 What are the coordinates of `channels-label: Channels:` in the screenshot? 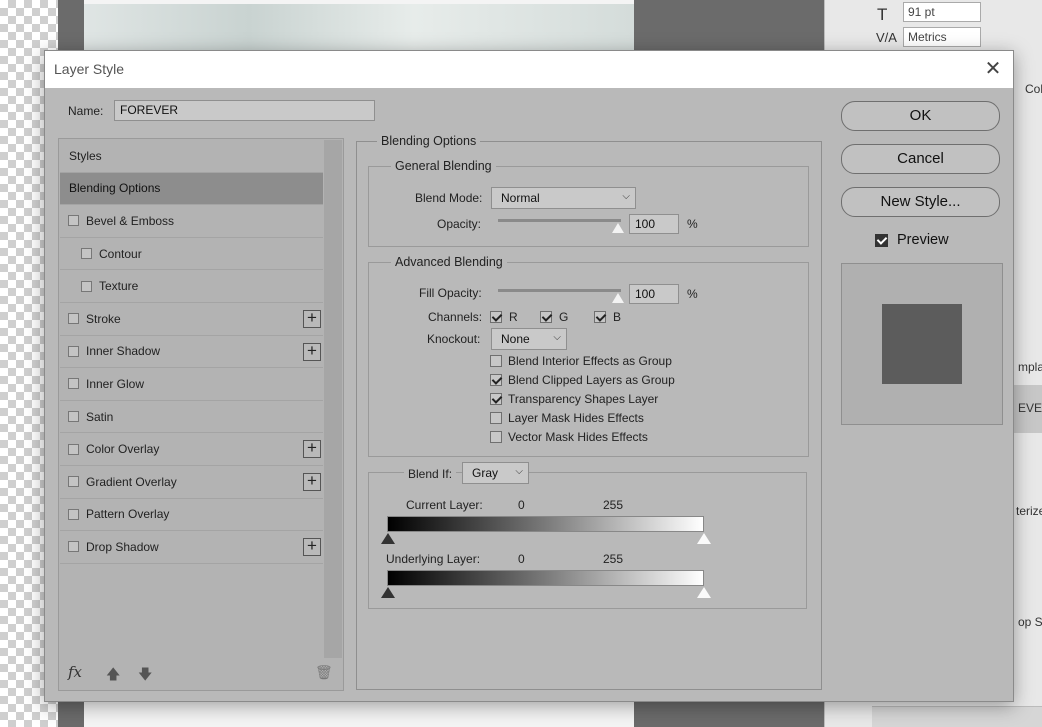 It's located at (455, 317).